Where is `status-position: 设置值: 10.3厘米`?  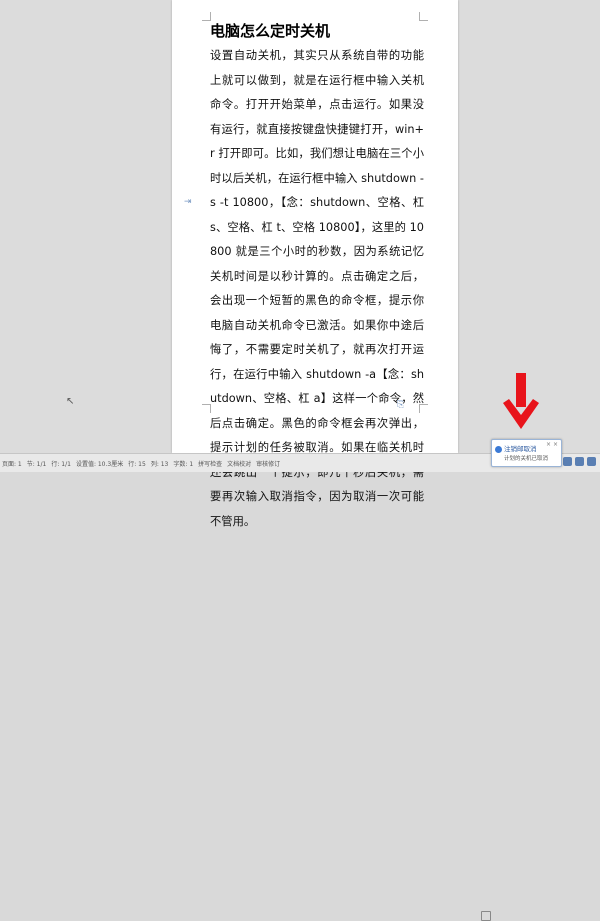
status-position: 设置值: 10.3厘米 is located at coordinates (99, 464).